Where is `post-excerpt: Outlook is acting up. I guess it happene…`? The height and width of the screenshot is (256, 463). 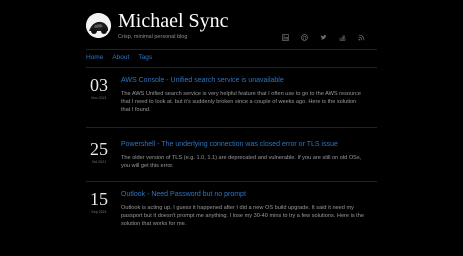
post-excerpt: Outlook is acting up. I guess it happene… is located at coordinates (242, 216).